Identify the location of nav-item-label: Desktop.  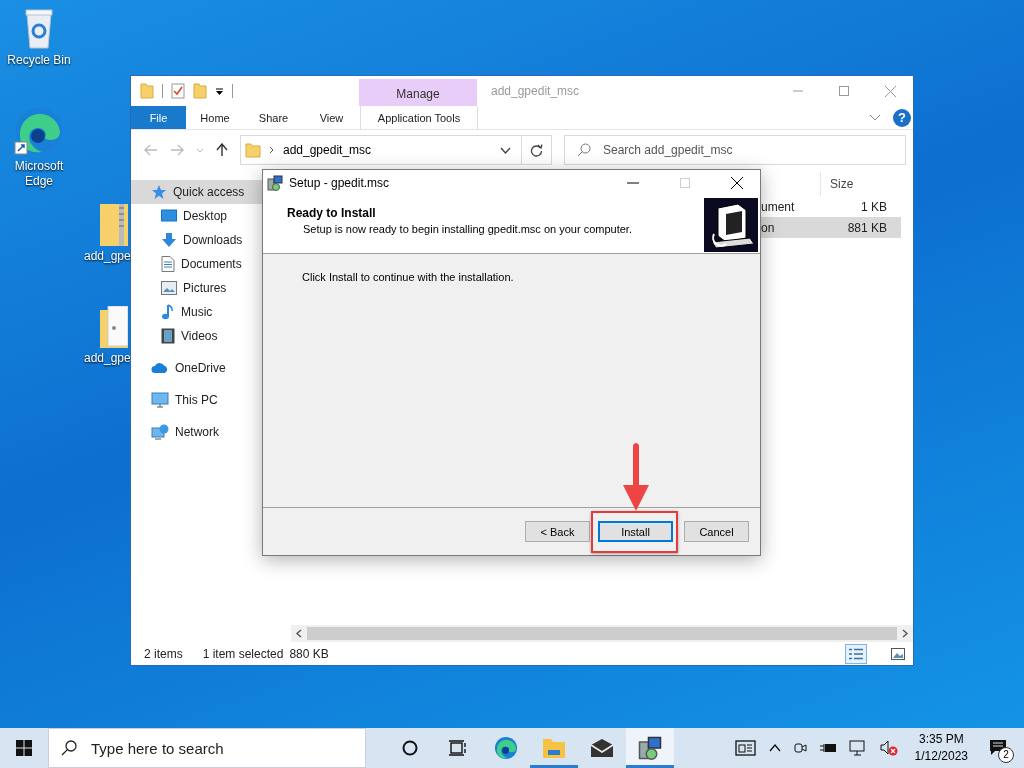
(205, 216).